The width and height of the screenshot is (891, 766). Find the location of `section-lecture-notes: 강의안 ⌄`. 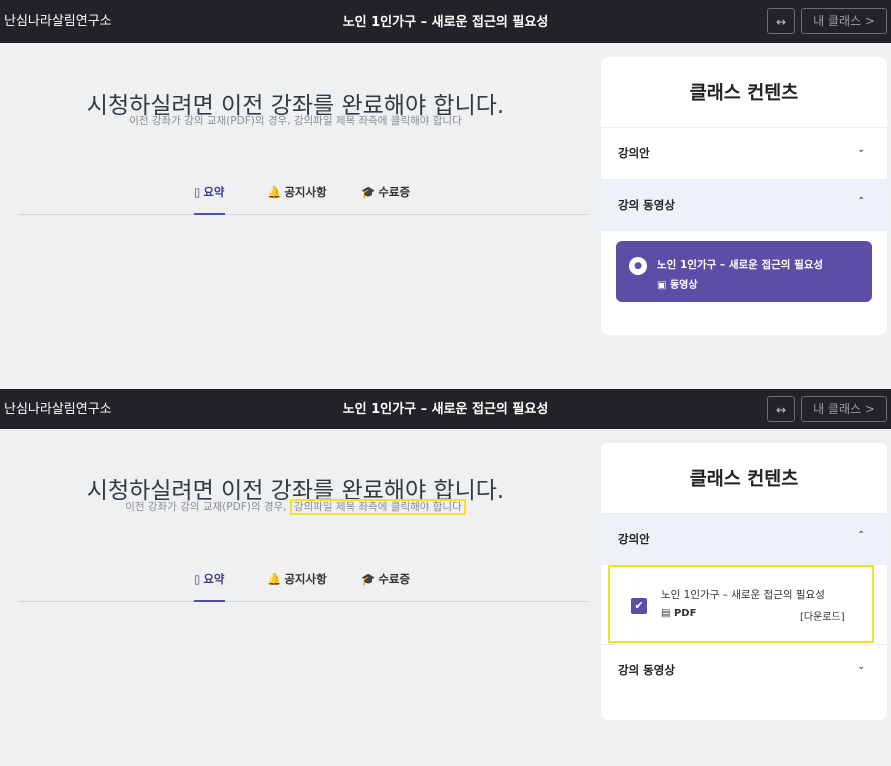

section-lecture-notes: 강의안 ⌄ is located at coordinates (744, 153).